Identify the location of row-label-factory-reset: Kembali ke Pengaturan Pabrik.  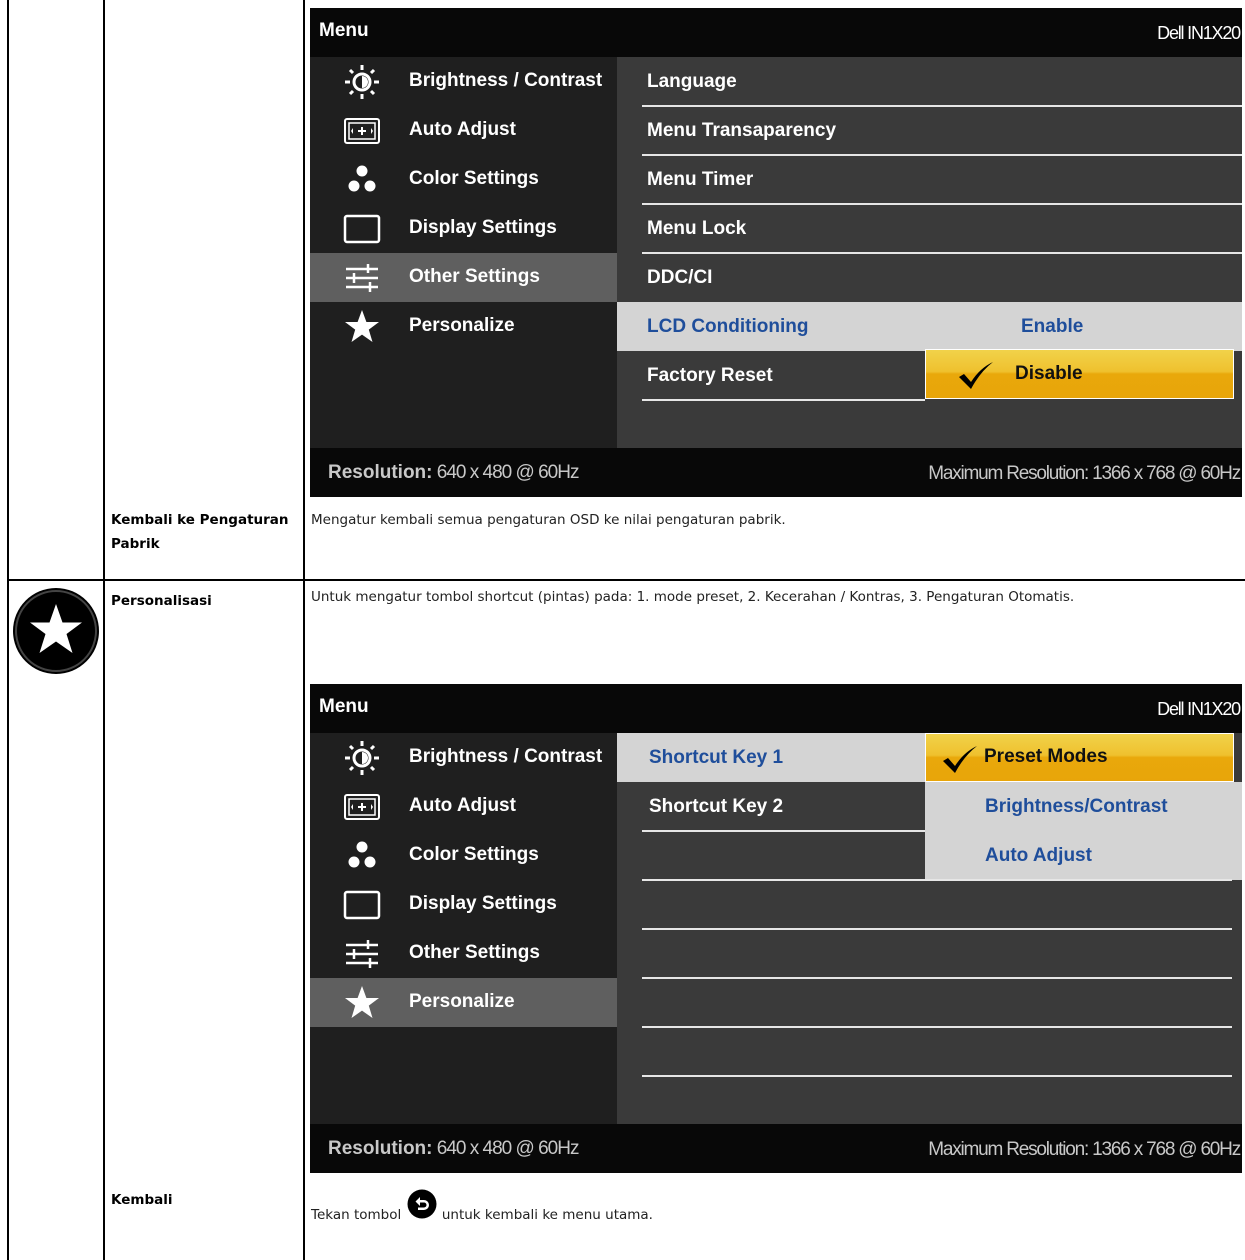
(207, 532).